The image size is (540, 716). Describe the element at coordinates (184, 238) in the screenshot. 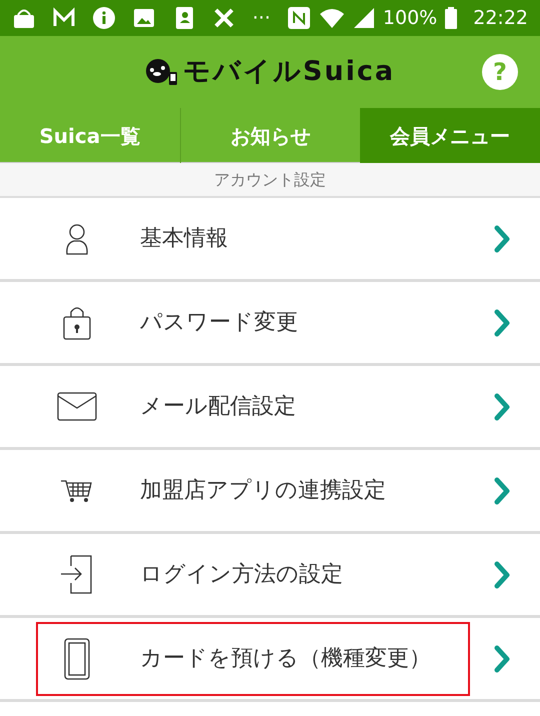

I see `menu-item: 基本情報` at that location.